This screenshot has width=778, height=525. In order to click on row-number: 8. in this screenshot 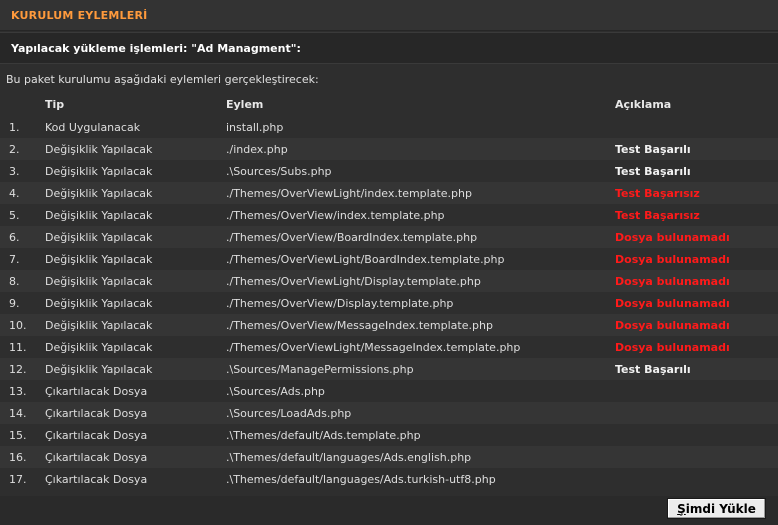, I will do `click(14, 281)`.